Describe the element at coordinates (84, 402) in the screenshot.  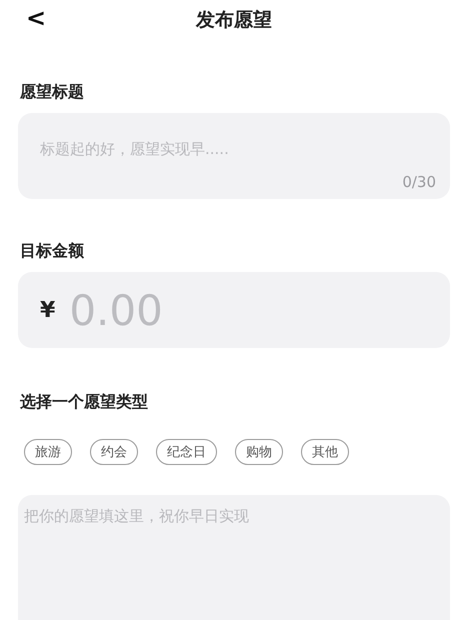
I see `section-label: 选择一个愿望类型` at that location.